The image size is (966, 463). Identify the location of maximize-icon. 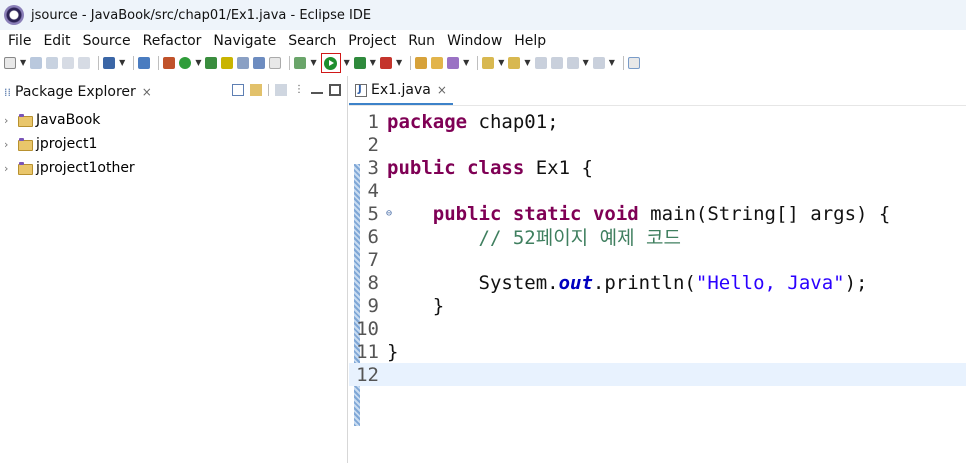
(335, 90).